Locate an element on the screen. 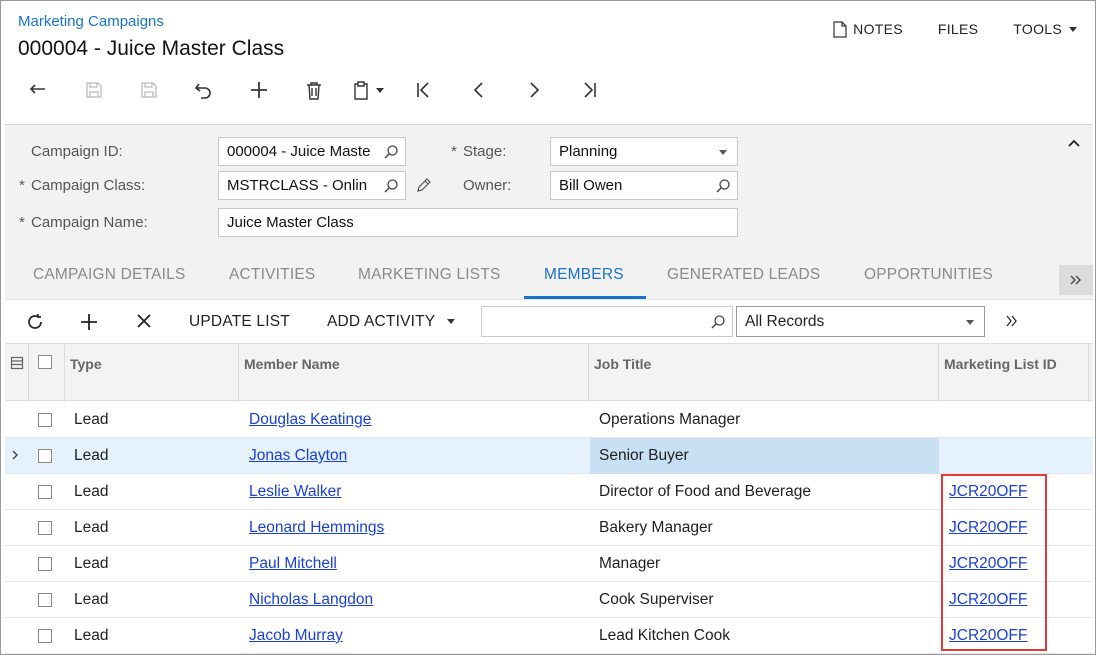  delete-button is located at coordinates (313, 90).